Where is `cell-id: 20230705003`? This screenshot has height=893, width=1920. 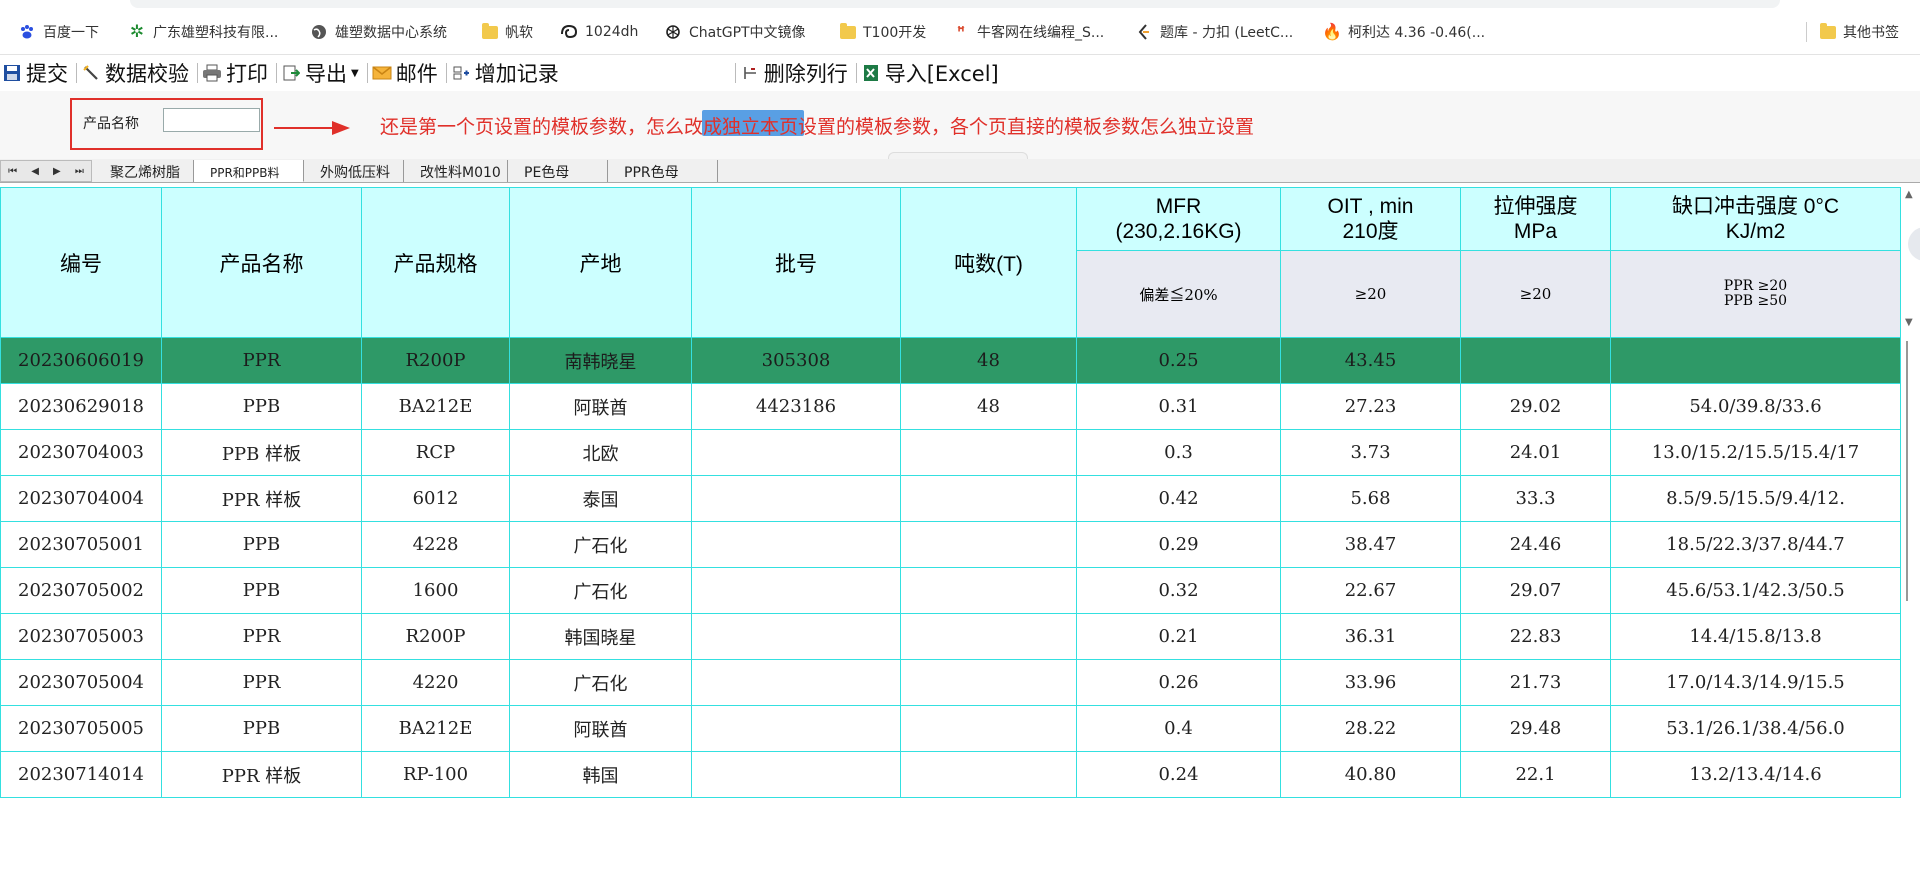
cell-id: 20230705003 is located at coordinates (81, 636).